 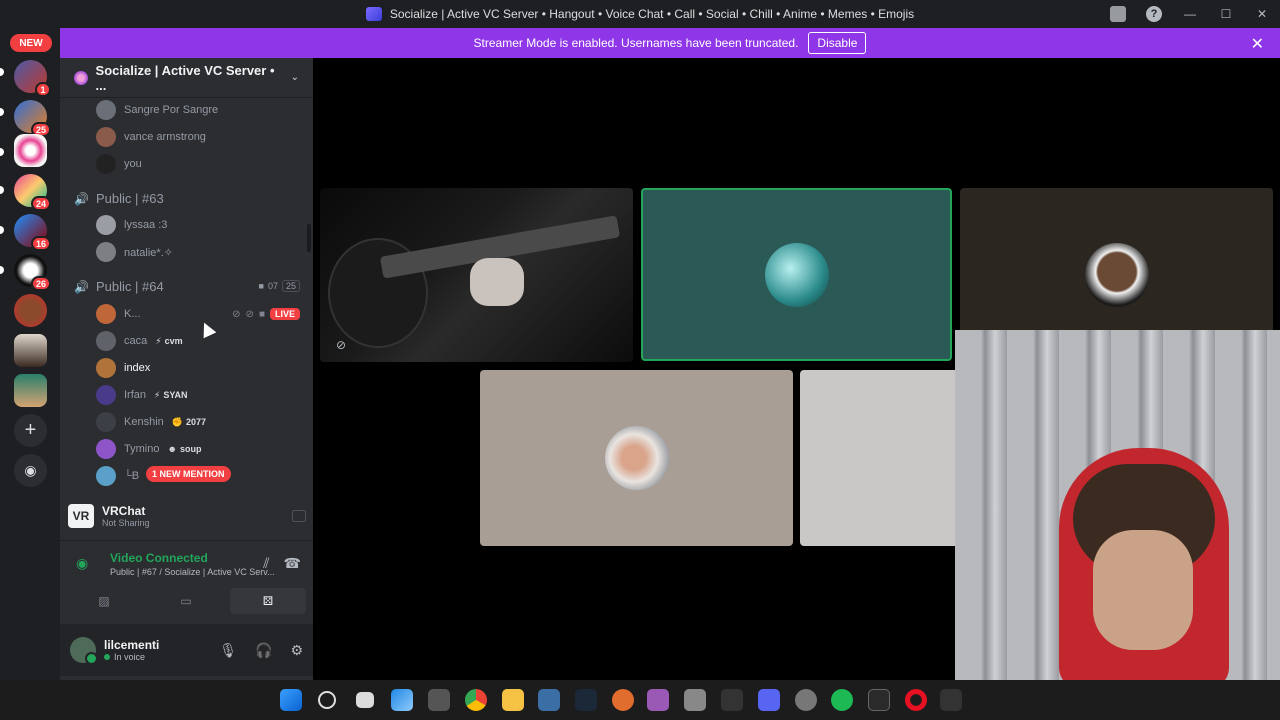 What do you see at coordinates (842, 700) in the screenshot?
I see `spotify-icon` at bounding box center [842, 700].